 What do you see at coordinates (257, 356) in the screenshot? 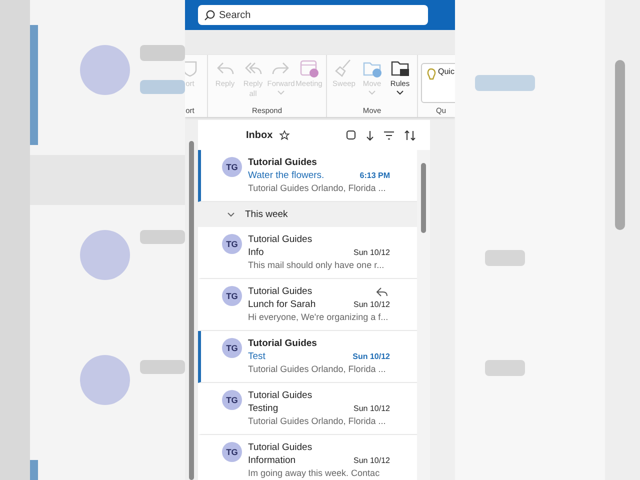
I see `mail-subject: Test` at bounding box center [257, 356].